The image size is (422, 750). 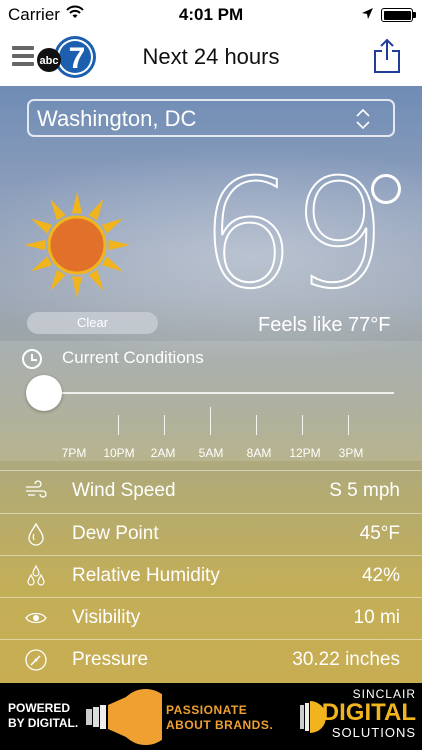 What do you see at coordinates (346, 659) in the screenshot?
I see `pressure-value: 30.22 inches` at bounding box center [346, 659].